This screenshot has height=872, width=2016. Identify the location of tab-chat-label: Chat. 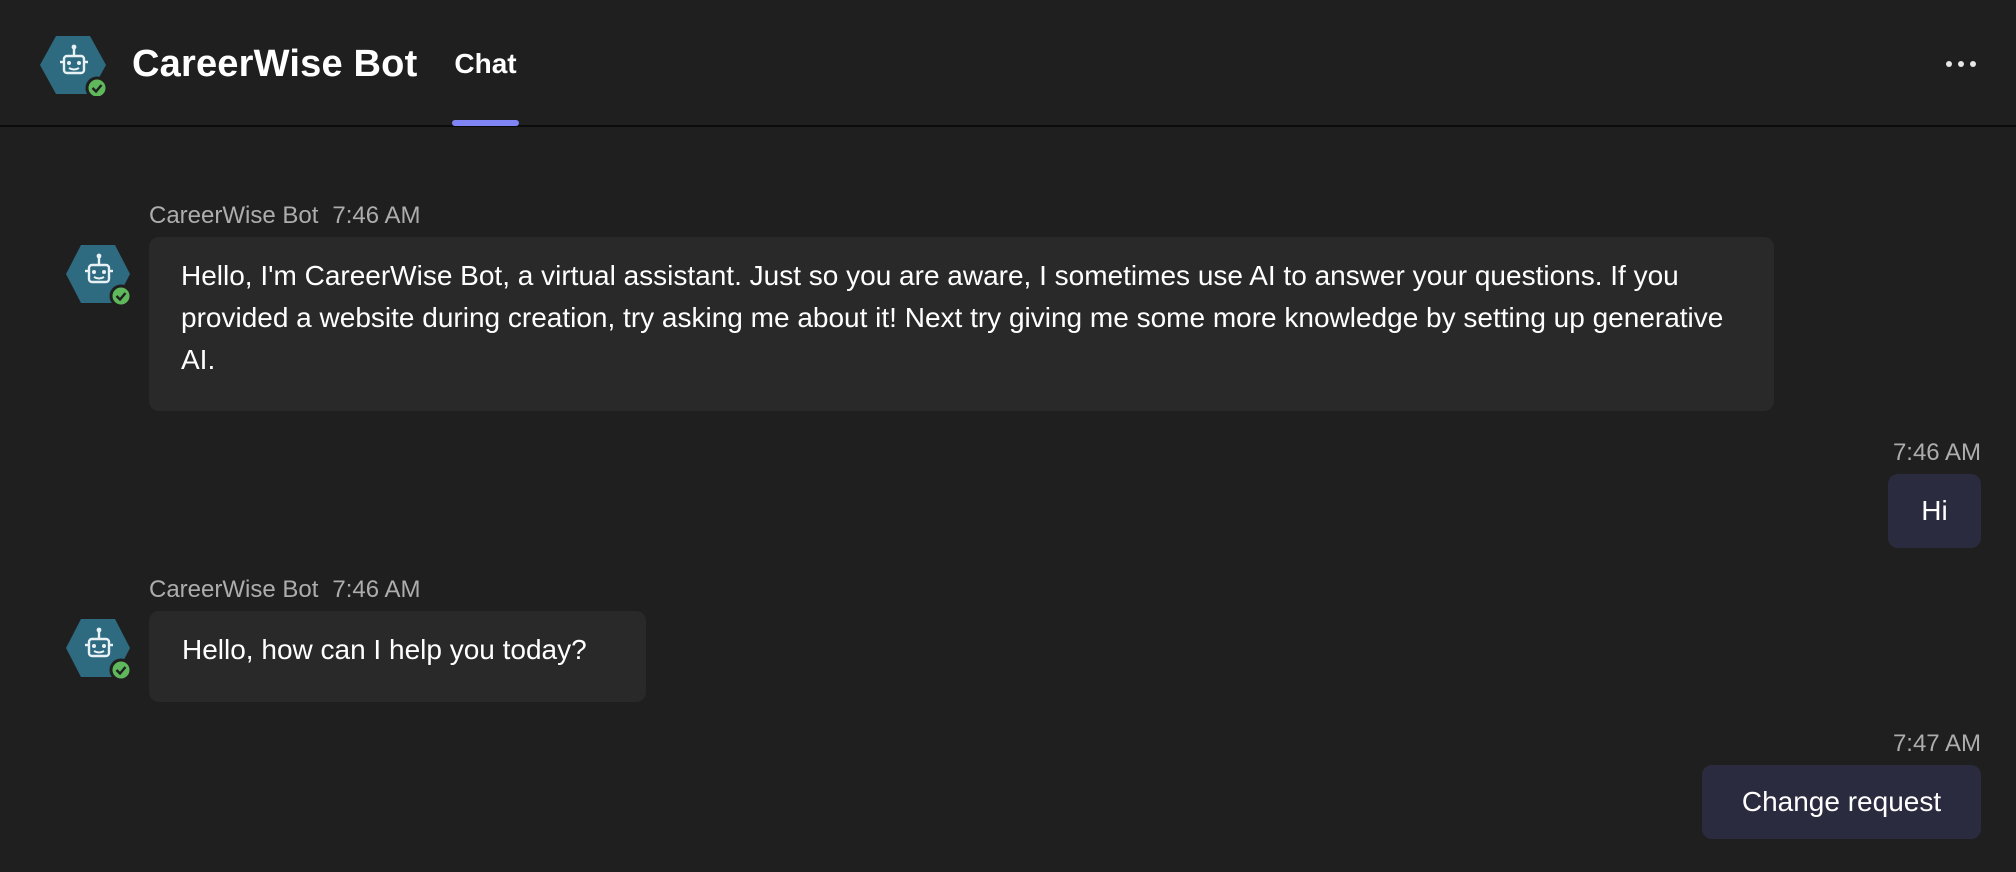
(485, 63).